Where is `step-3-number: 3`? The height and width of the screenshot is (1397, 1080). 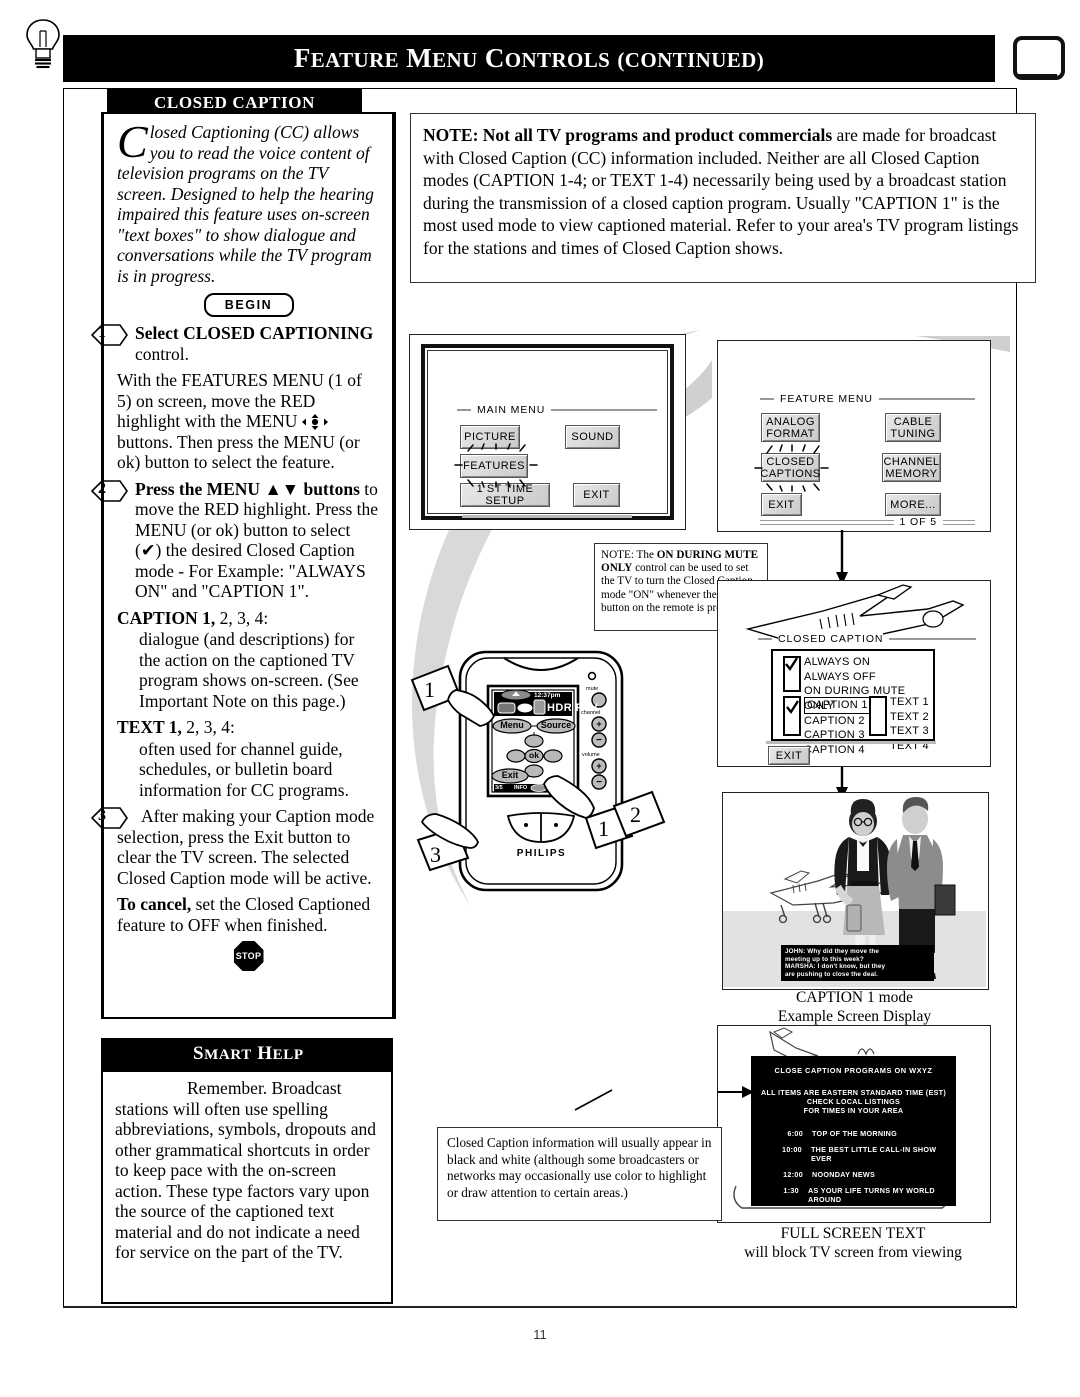 step-3-number: 3 is located at coordinates (102, 815).